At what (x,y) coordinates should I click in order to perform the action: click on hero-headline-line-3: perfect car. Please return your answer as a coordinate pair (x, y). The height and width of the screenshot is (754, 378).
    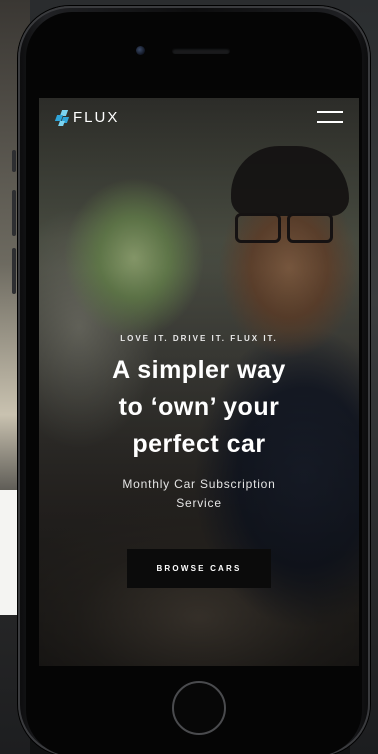
    Looking at the image, I should click on (199, 444).